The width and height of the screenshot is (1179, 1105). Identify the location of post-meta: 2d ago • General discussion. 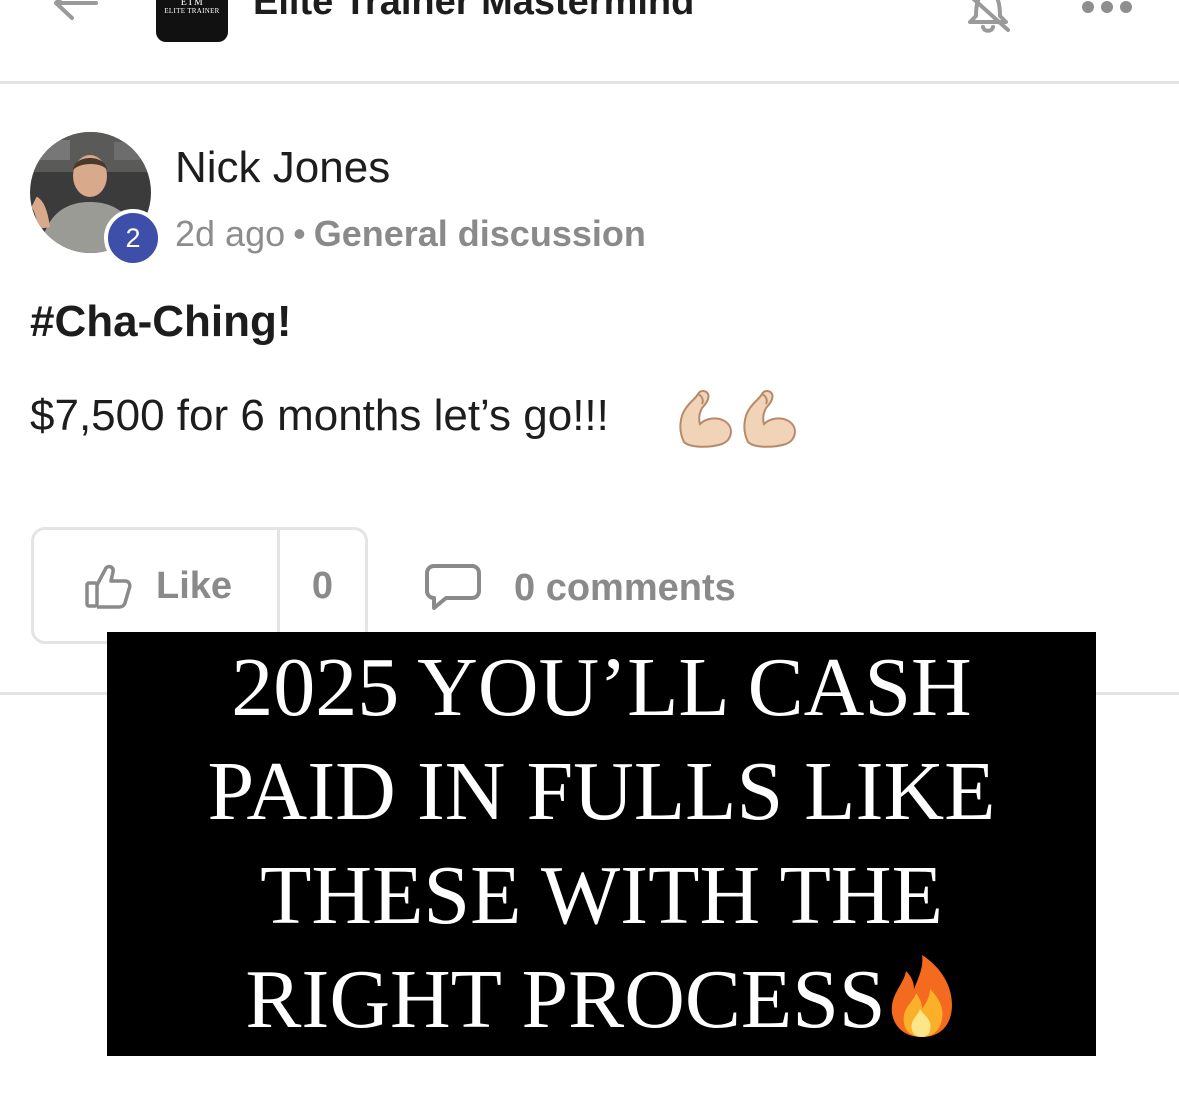
(410, 234).